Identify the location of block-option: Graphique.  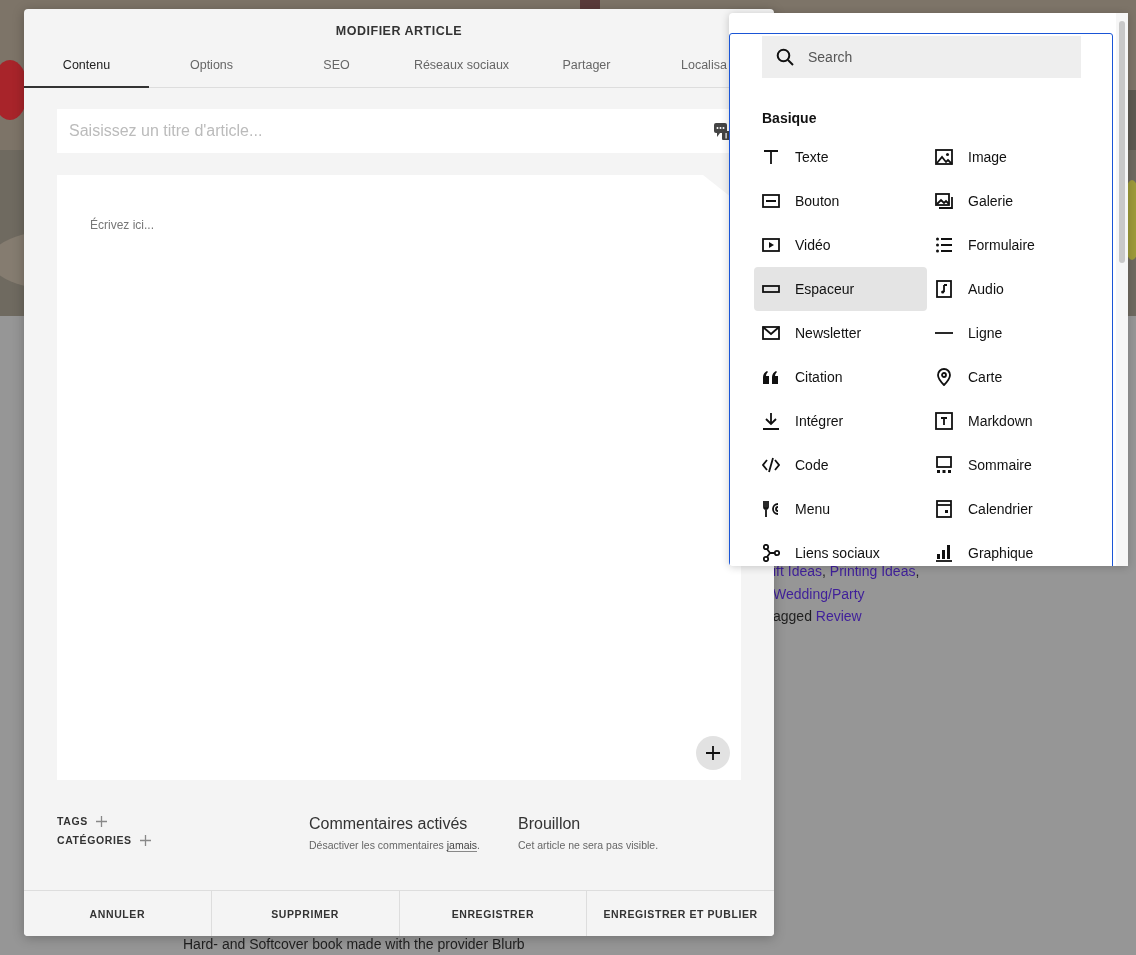
(1013, 548).